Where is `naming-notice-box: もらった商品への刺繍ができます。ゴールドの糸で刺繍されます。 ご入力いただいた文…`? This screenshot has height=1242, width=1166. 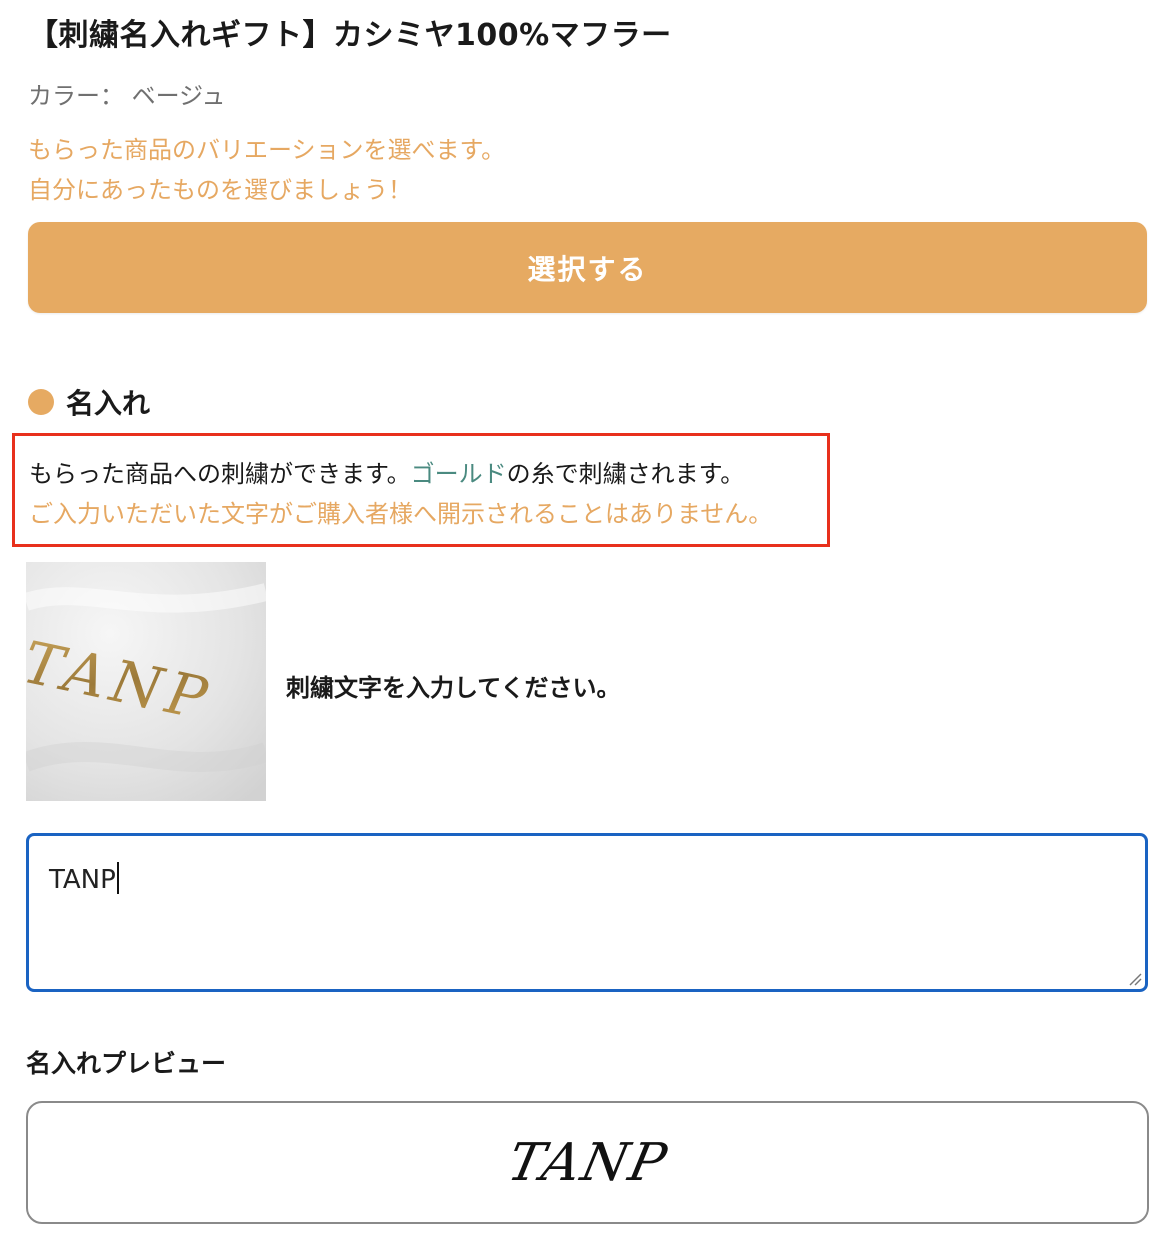
naming-notice-box: もらった商品への刺繍ができます。ゴールドの糸で刺繍されます。 ご入力いただいた文… is located at coordinates (421, 490).